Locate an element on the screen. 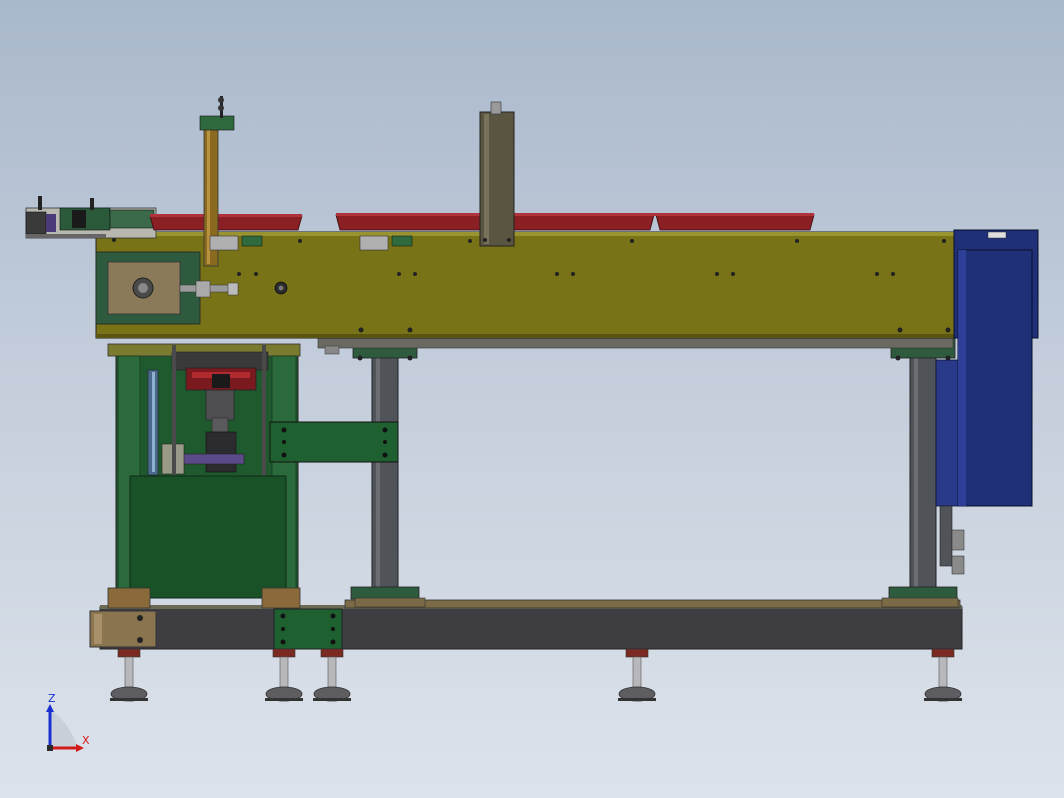 This screenshot has height=798, width=1064. leg-top-brackets is located at coordinates (636, 349).